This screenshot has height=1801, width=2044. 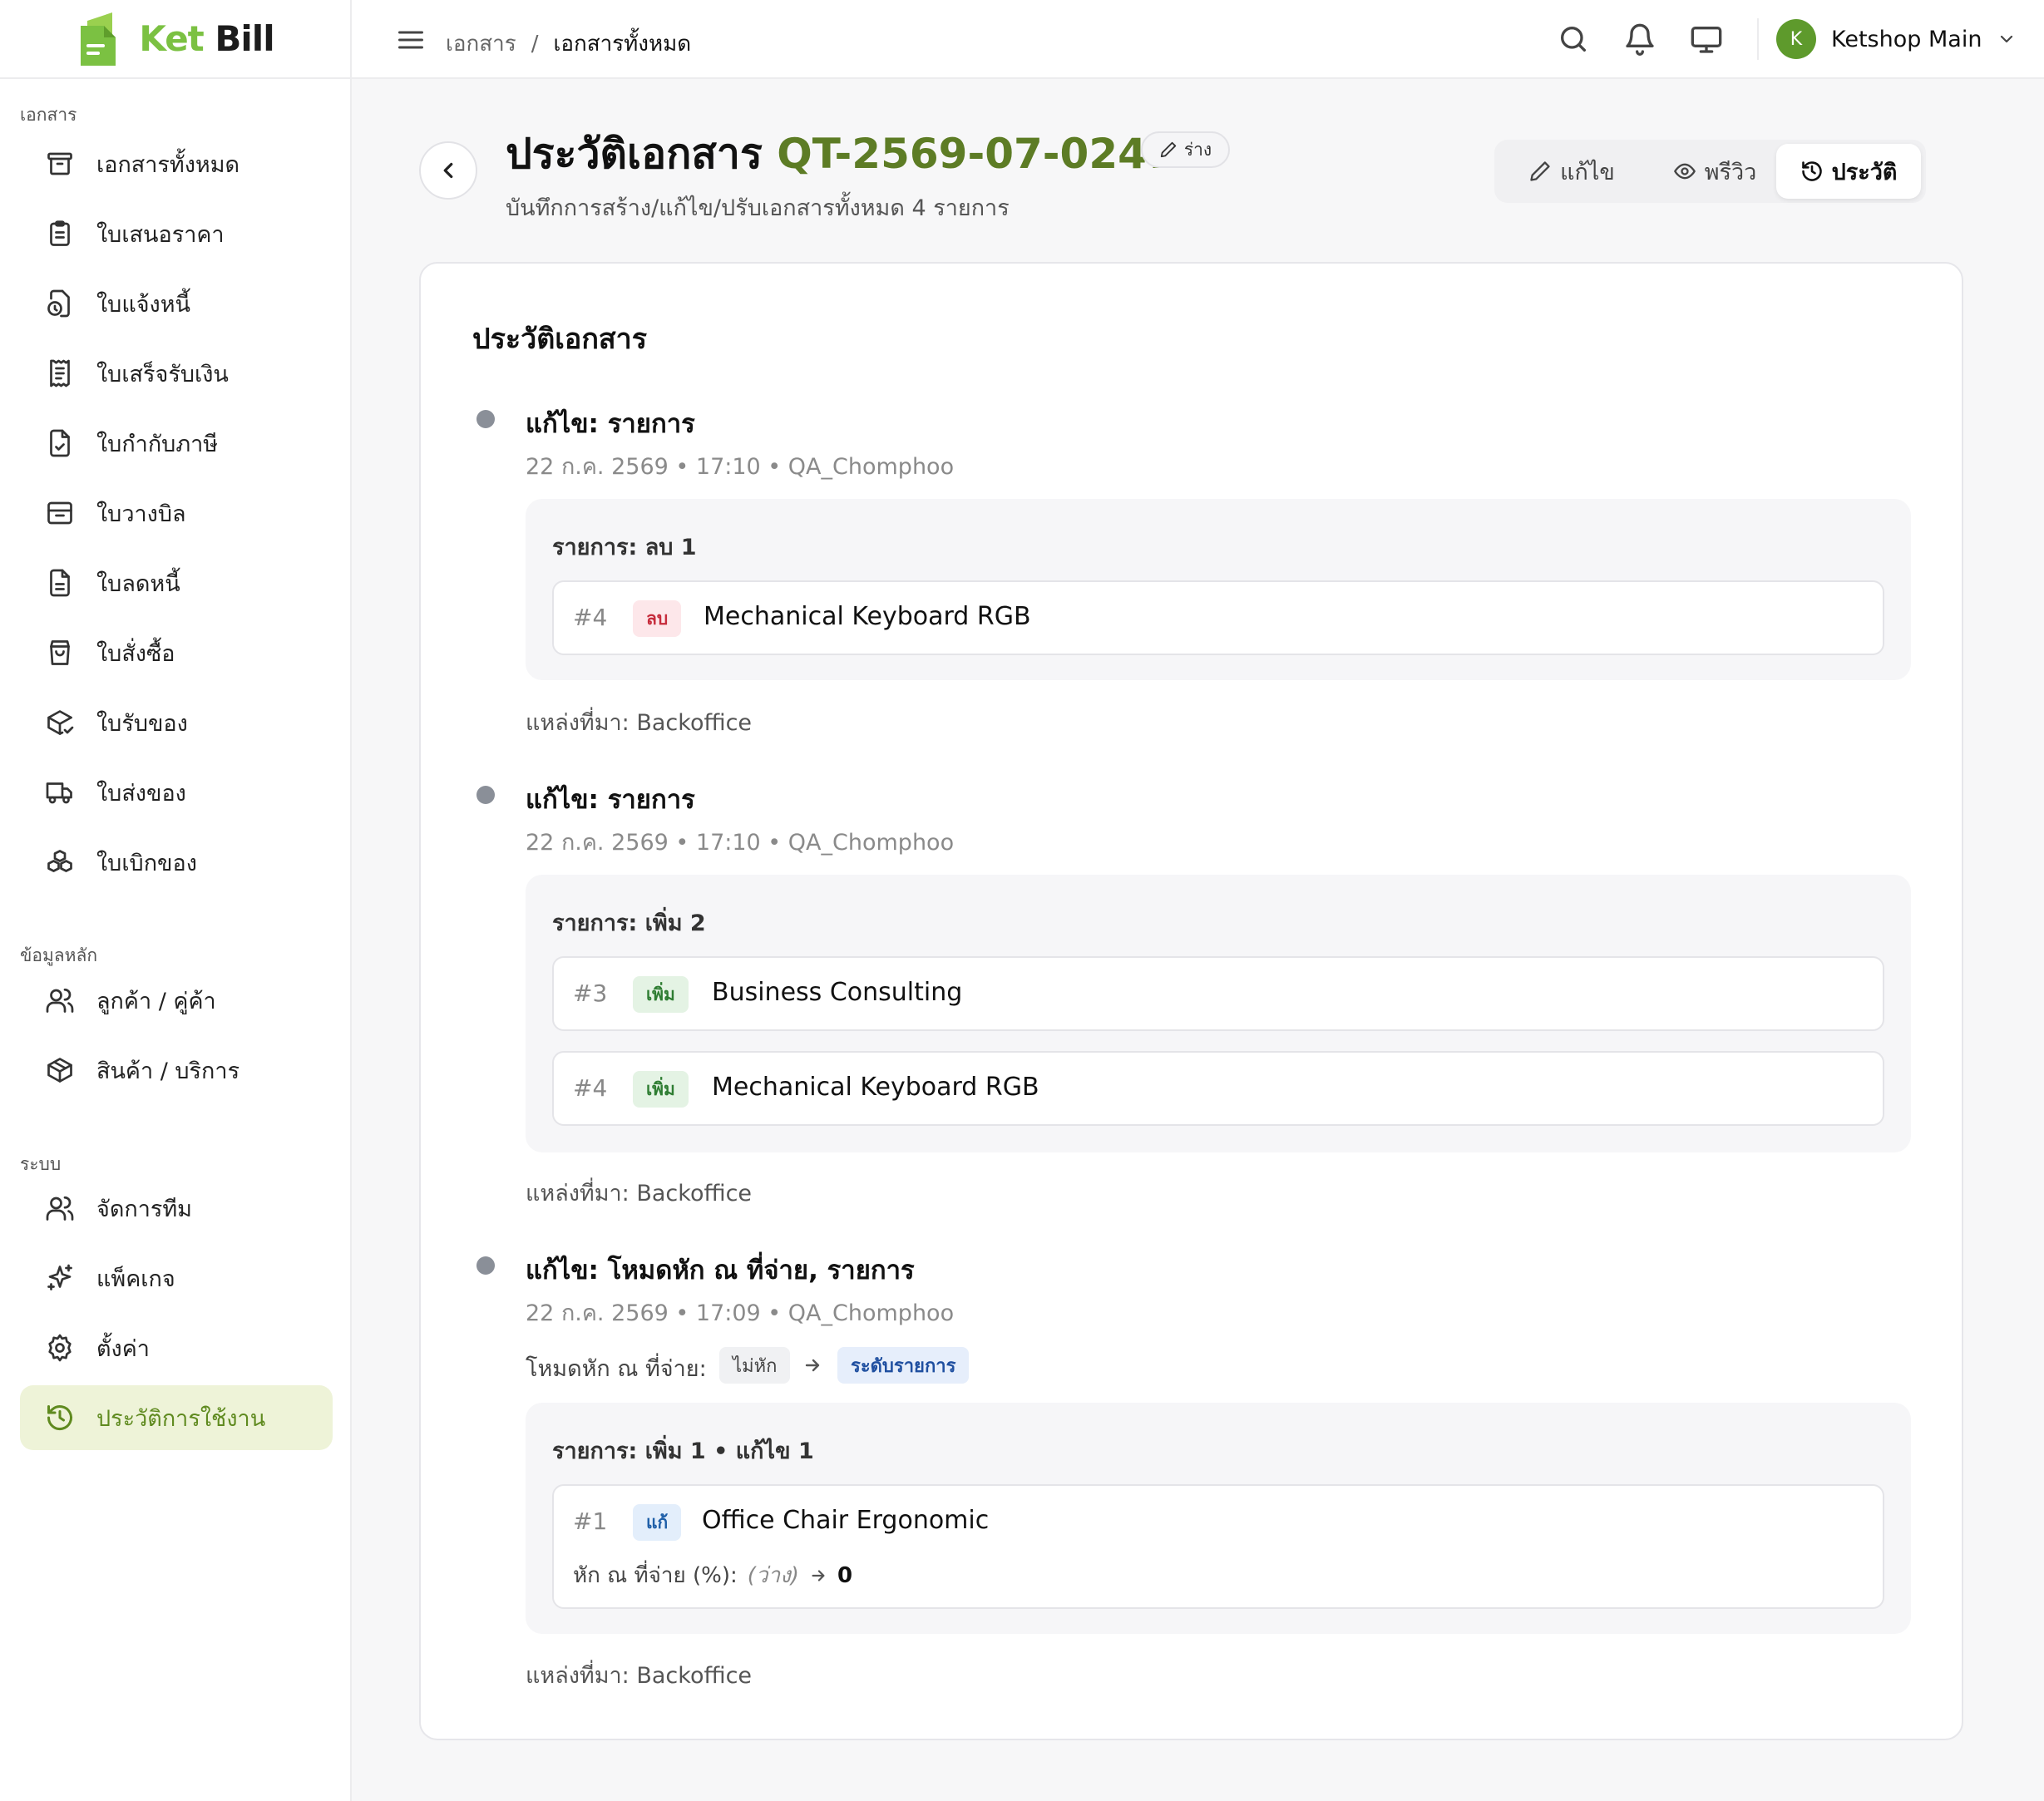 What do you see at coordinates (740, 1313) in the screenshot?
I see `event-meta: 22 ก.ค. 2569 • 17:09 • QA_Chomphoo` at bounding box center [740, 1313].